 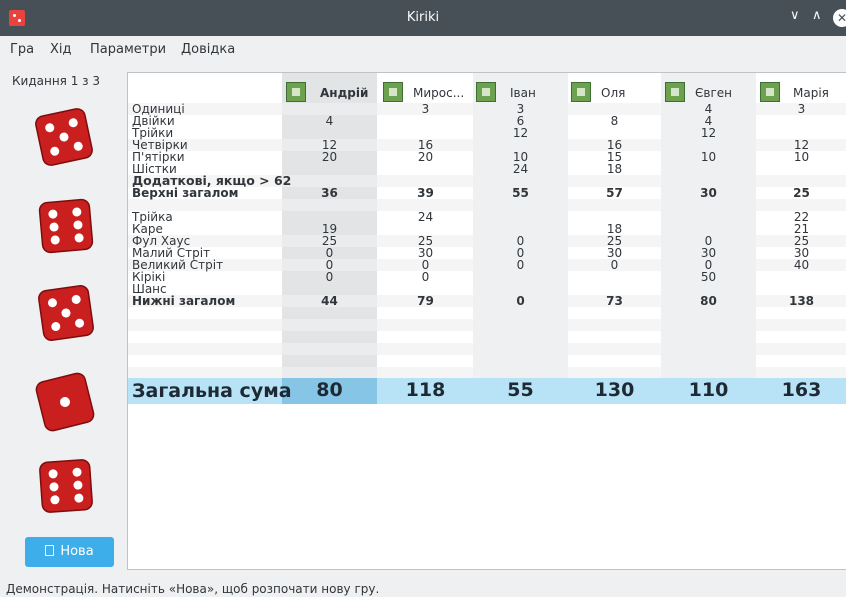 I want to click on maximize-icon: ∧, so click(x=817, y=15).